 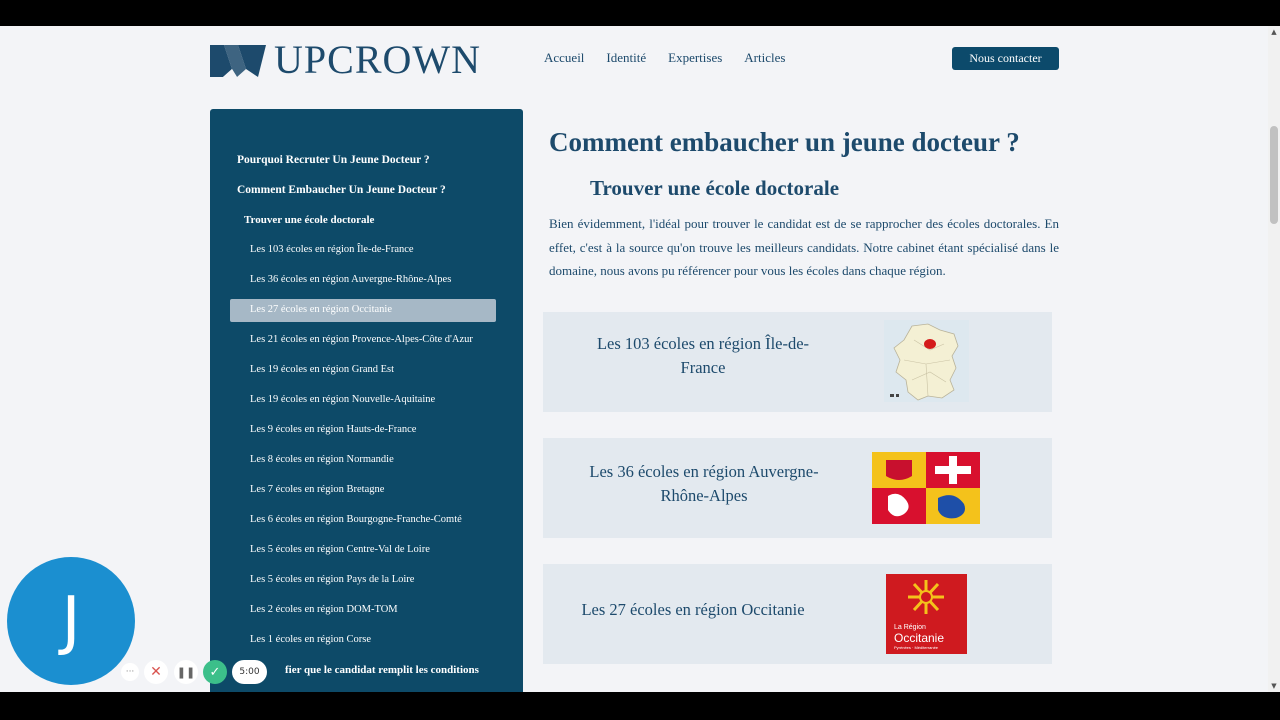 What do you see at coordinates (341, 190) in the screenshot?
I see `toc-item-comment: Comment Embaucher Un Jeune Docteur ?` at bounding box center [341, 190].